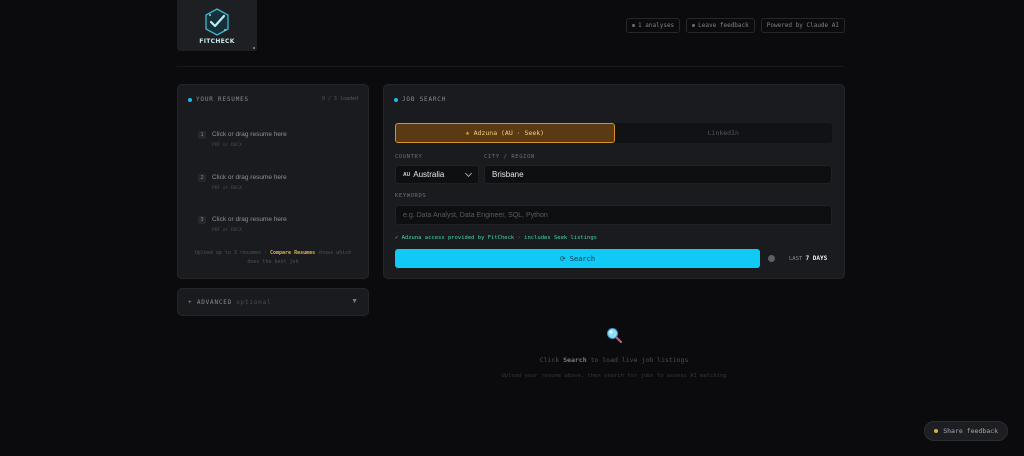 The height and width of the screenshot is (456, 1024). I want to click on job-search-panel-title: JOB SEARCH, so click(420, 99).